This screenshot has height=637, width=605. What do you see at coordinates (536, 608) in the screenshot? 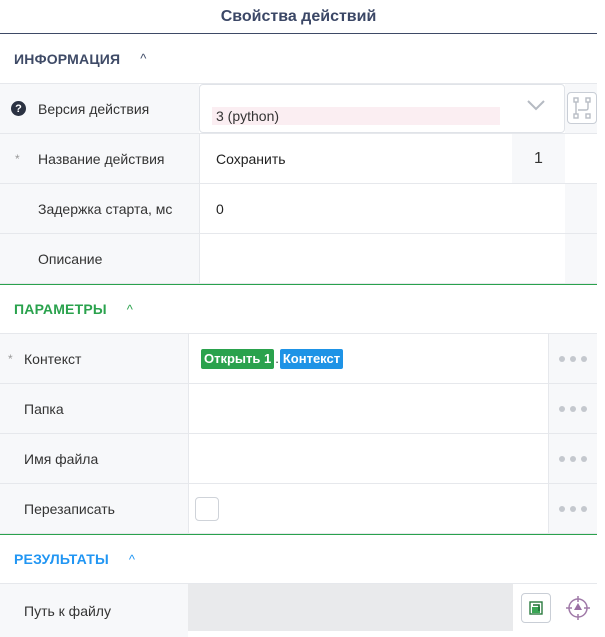
I see `green-arrow-icon` at bounding box center [536, 608].